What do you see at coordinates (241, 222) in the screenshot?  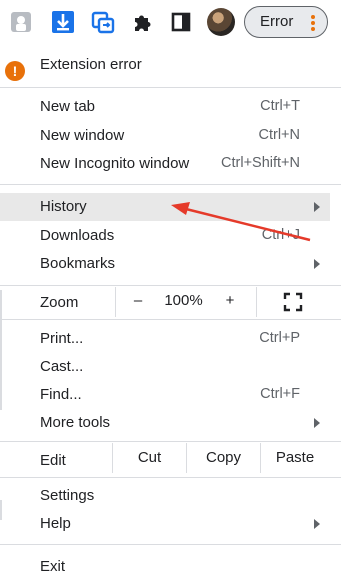 I see `annotation-arrow` at bounding box center [241, 222].